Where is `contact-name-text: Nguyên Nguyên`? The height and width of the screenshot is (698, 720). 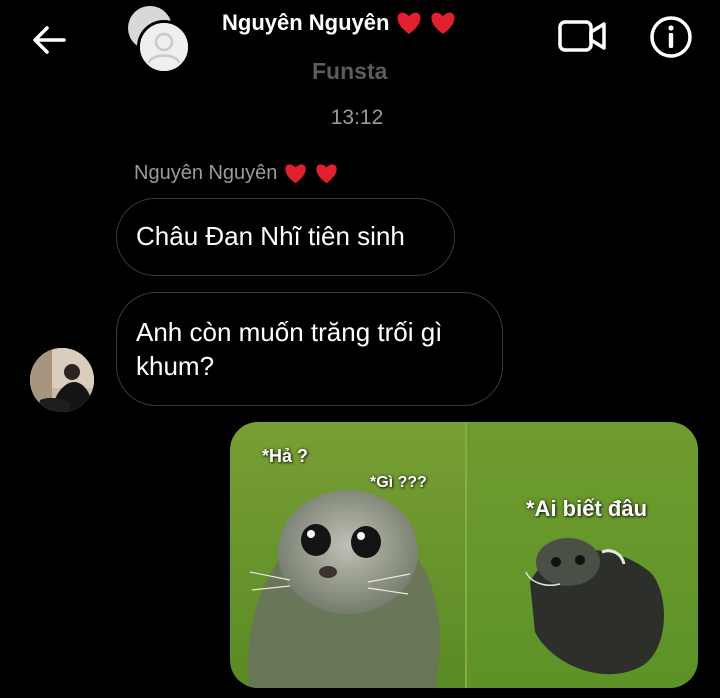 contact-name-text: Nguyên Nguyên is located at coordinates (306, 22).